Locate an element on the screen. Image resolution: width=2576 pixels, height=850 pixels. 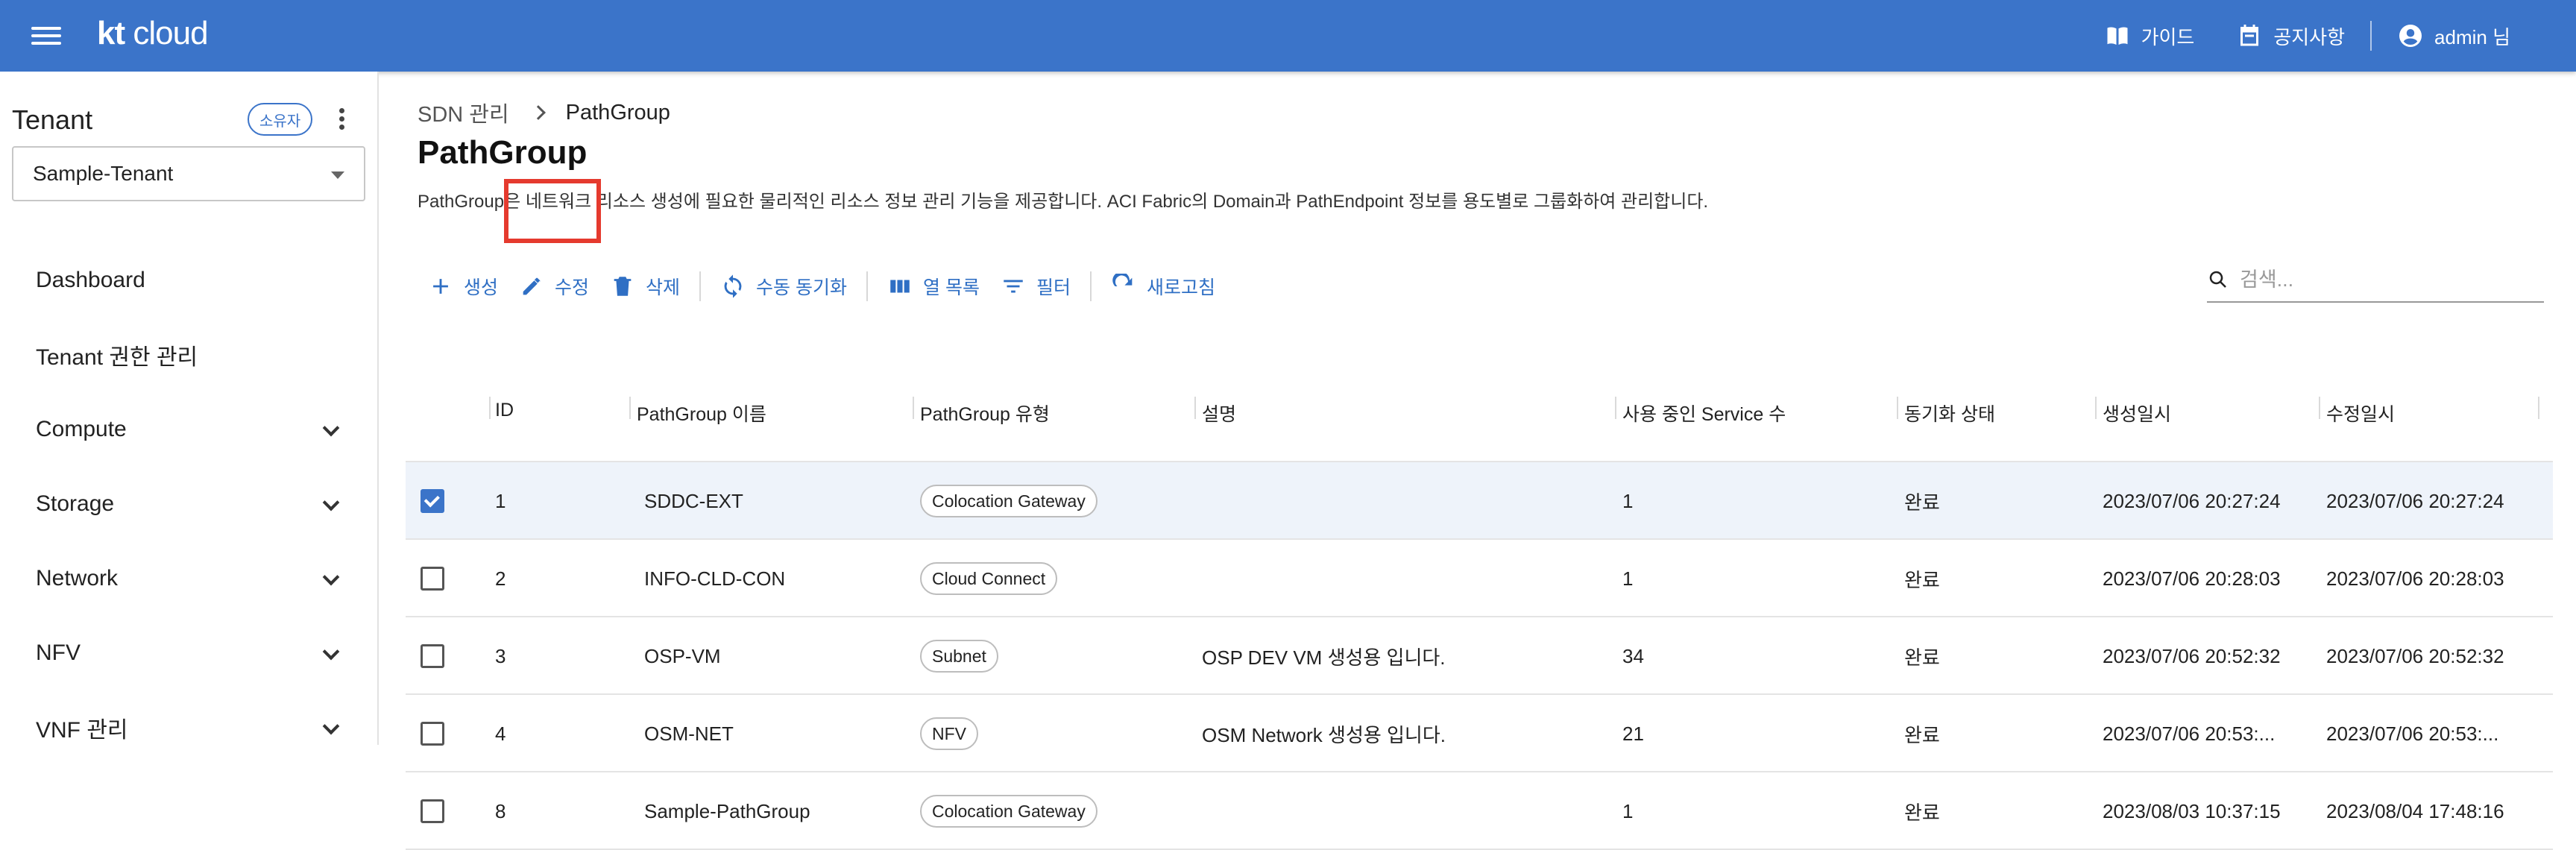
sidebar-item-label: Compute is located at coordinates (81, 429).